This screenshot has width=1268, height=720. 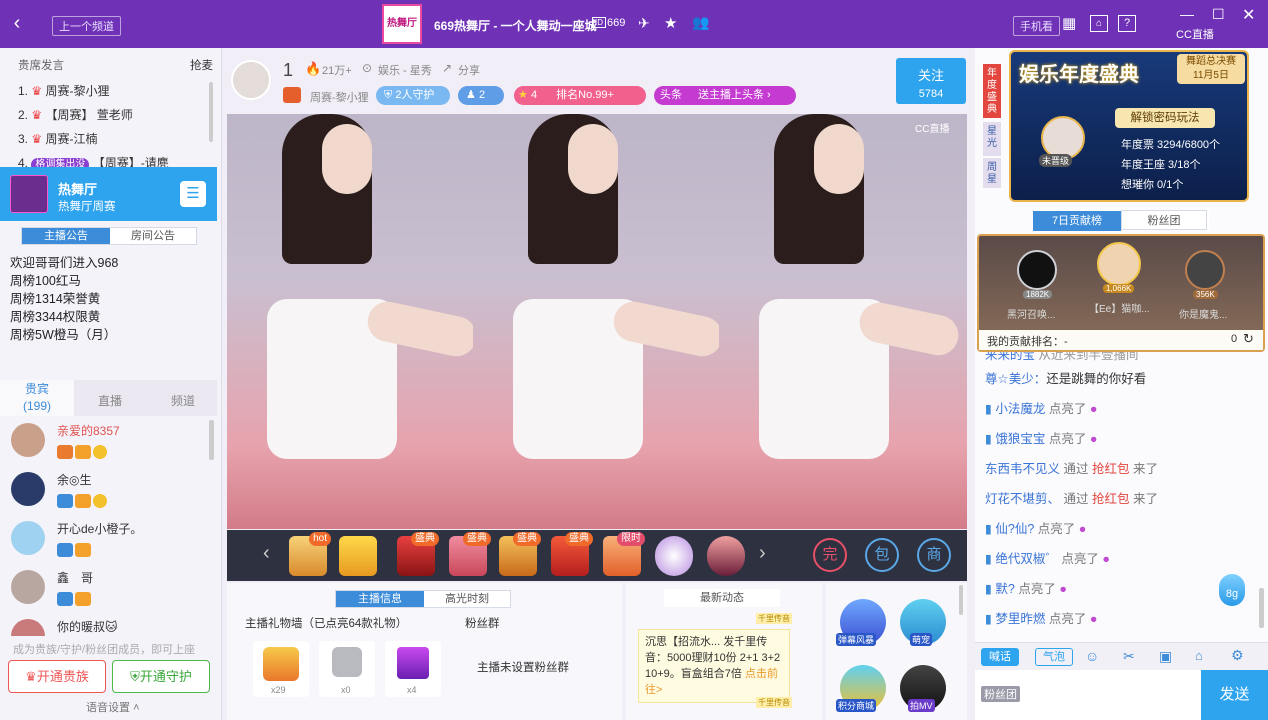 What do you see at coordinates (992, 91) in the screenshot?
I see `side-tab-annual: 年度盛典` at bounding box center [992, 91].